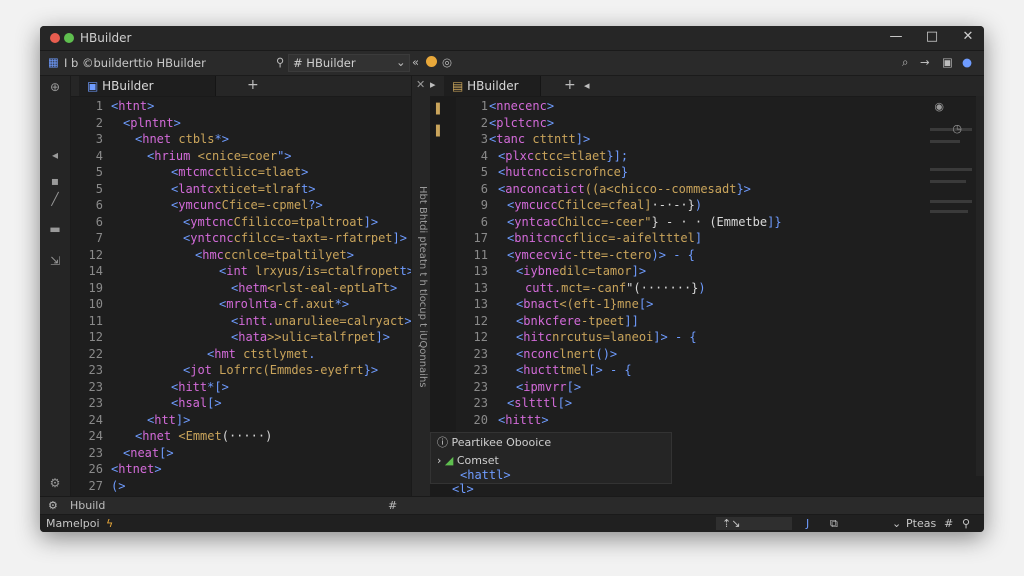  I want to click on code-line: 19 <hetm<rlst-eal-eptLaTt>, so click(241, 288).